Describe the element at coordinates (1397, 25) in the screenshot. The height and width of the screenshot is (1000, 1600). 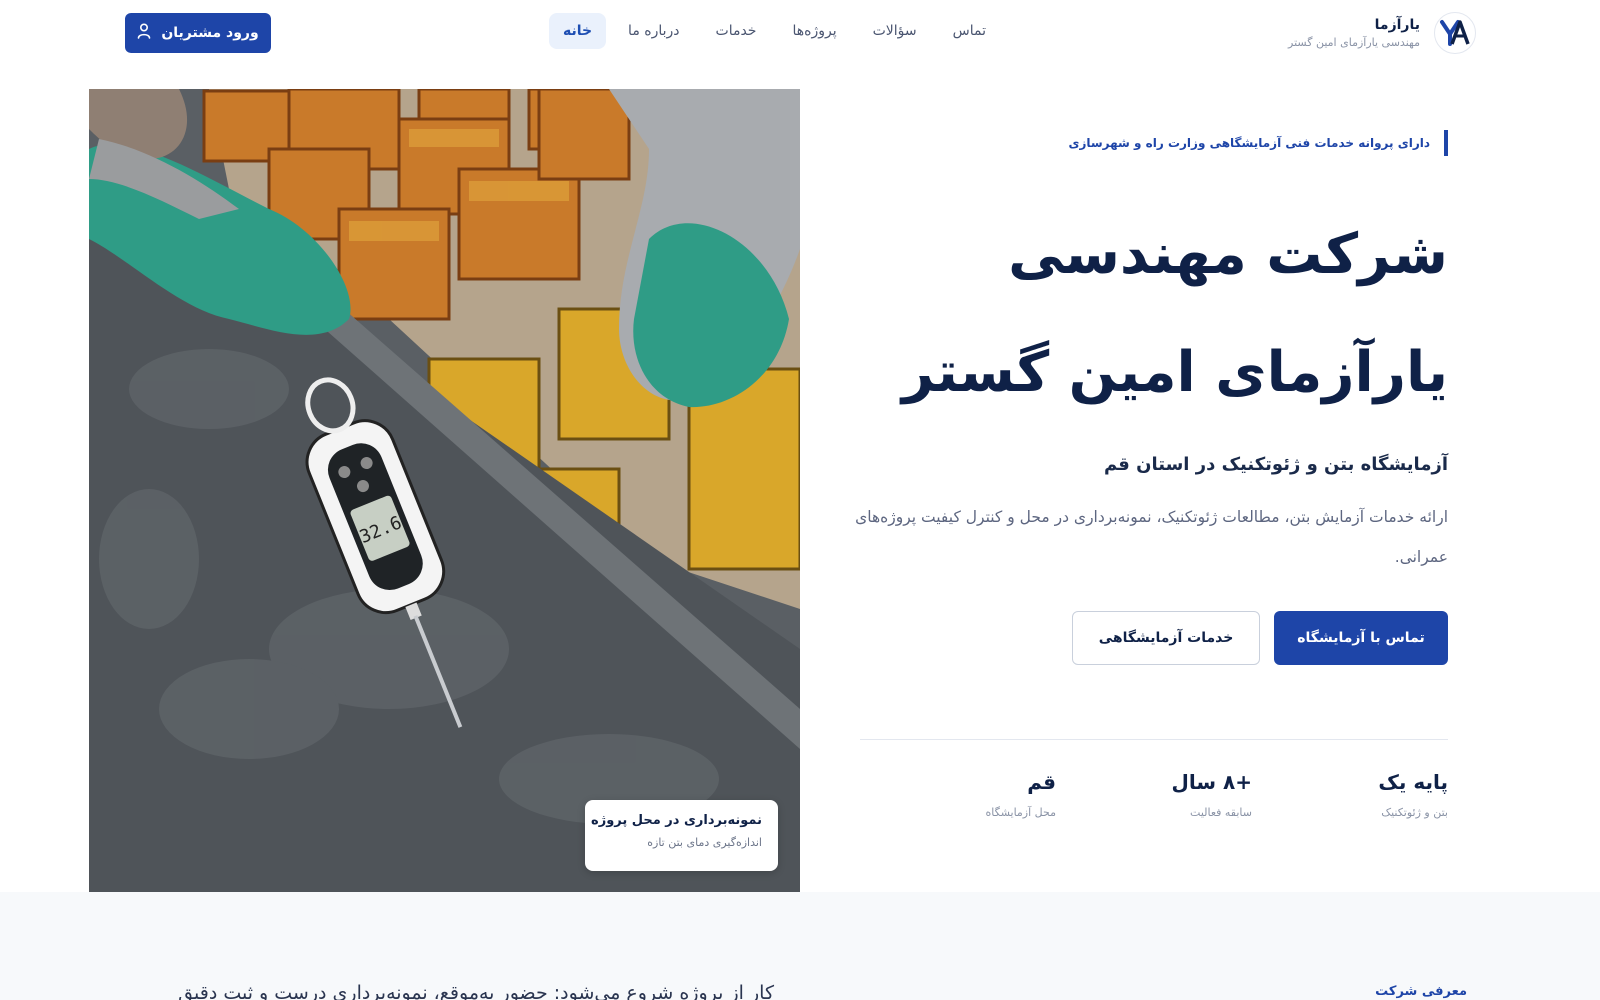
I see `brand-name: یارآزما` at that location.